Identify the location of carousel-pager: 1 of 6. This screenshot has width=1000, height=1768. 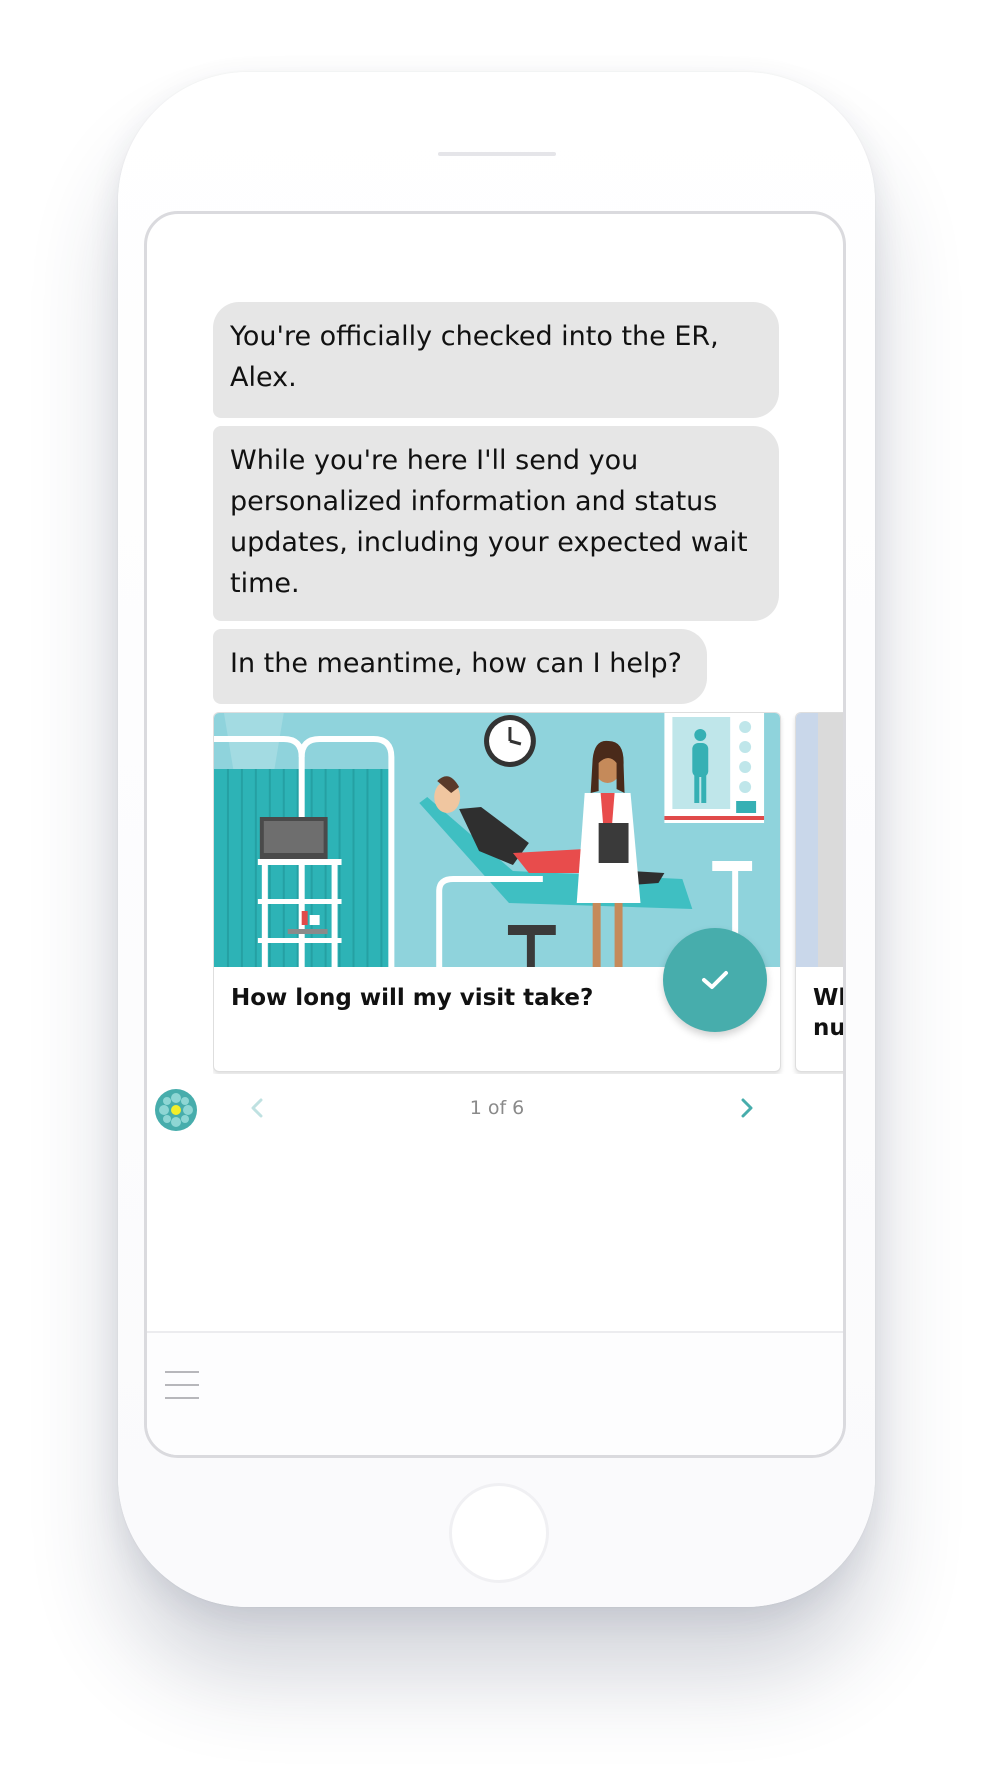
(495, 1108).